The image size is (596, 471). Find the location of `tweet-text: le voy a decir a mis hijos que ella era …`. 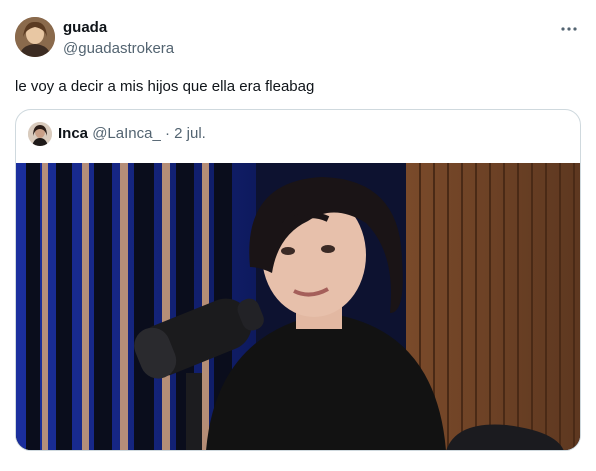

tweet-text: le voy a decir a mis hijos que ella era … is located at coordinates (165, 86).